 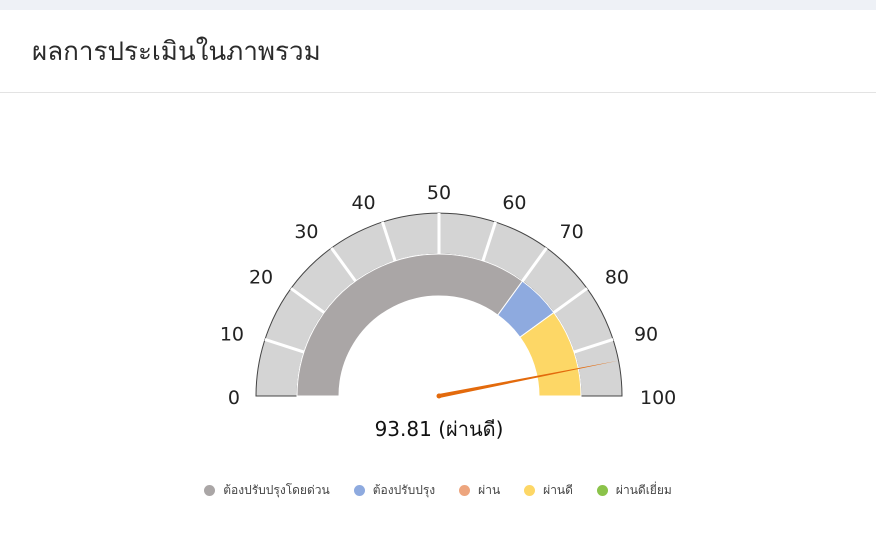 I want to click on gauge-tick-label: 90, so click(x=646, y=335).